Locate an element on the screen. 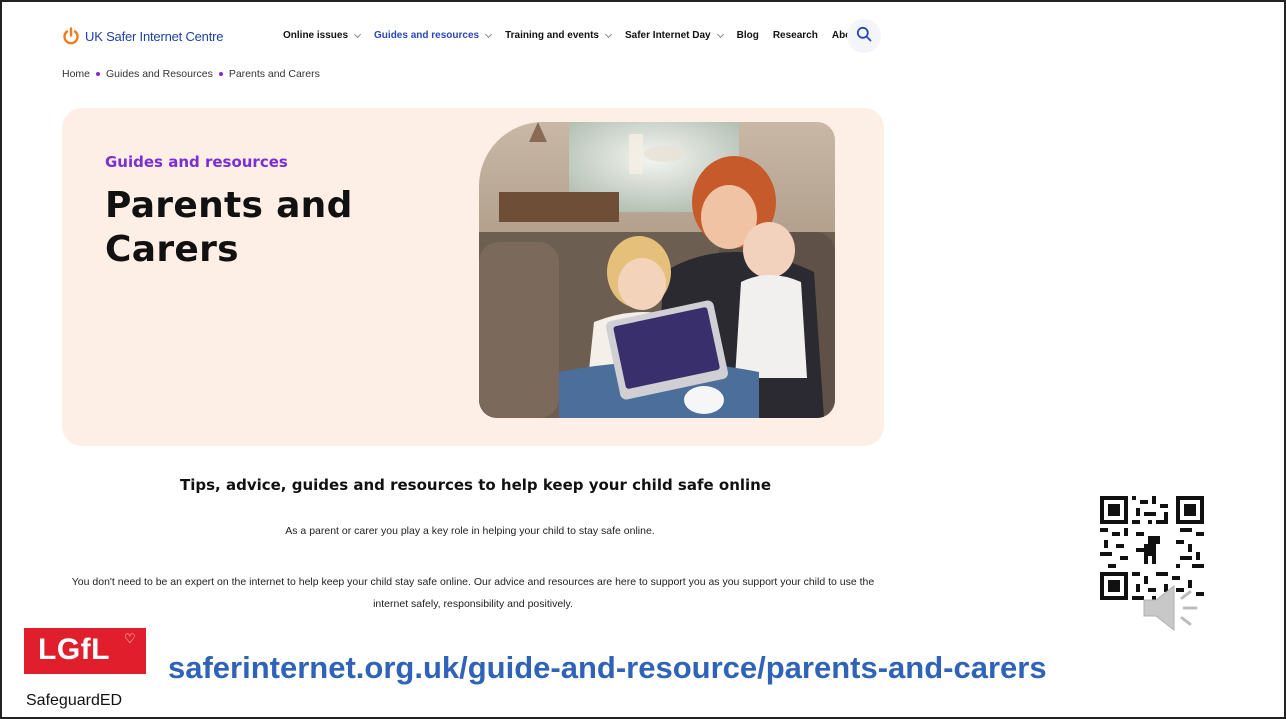 This screenshot has height=719, width=1286. power-icon is located at coordinates (71, 36).